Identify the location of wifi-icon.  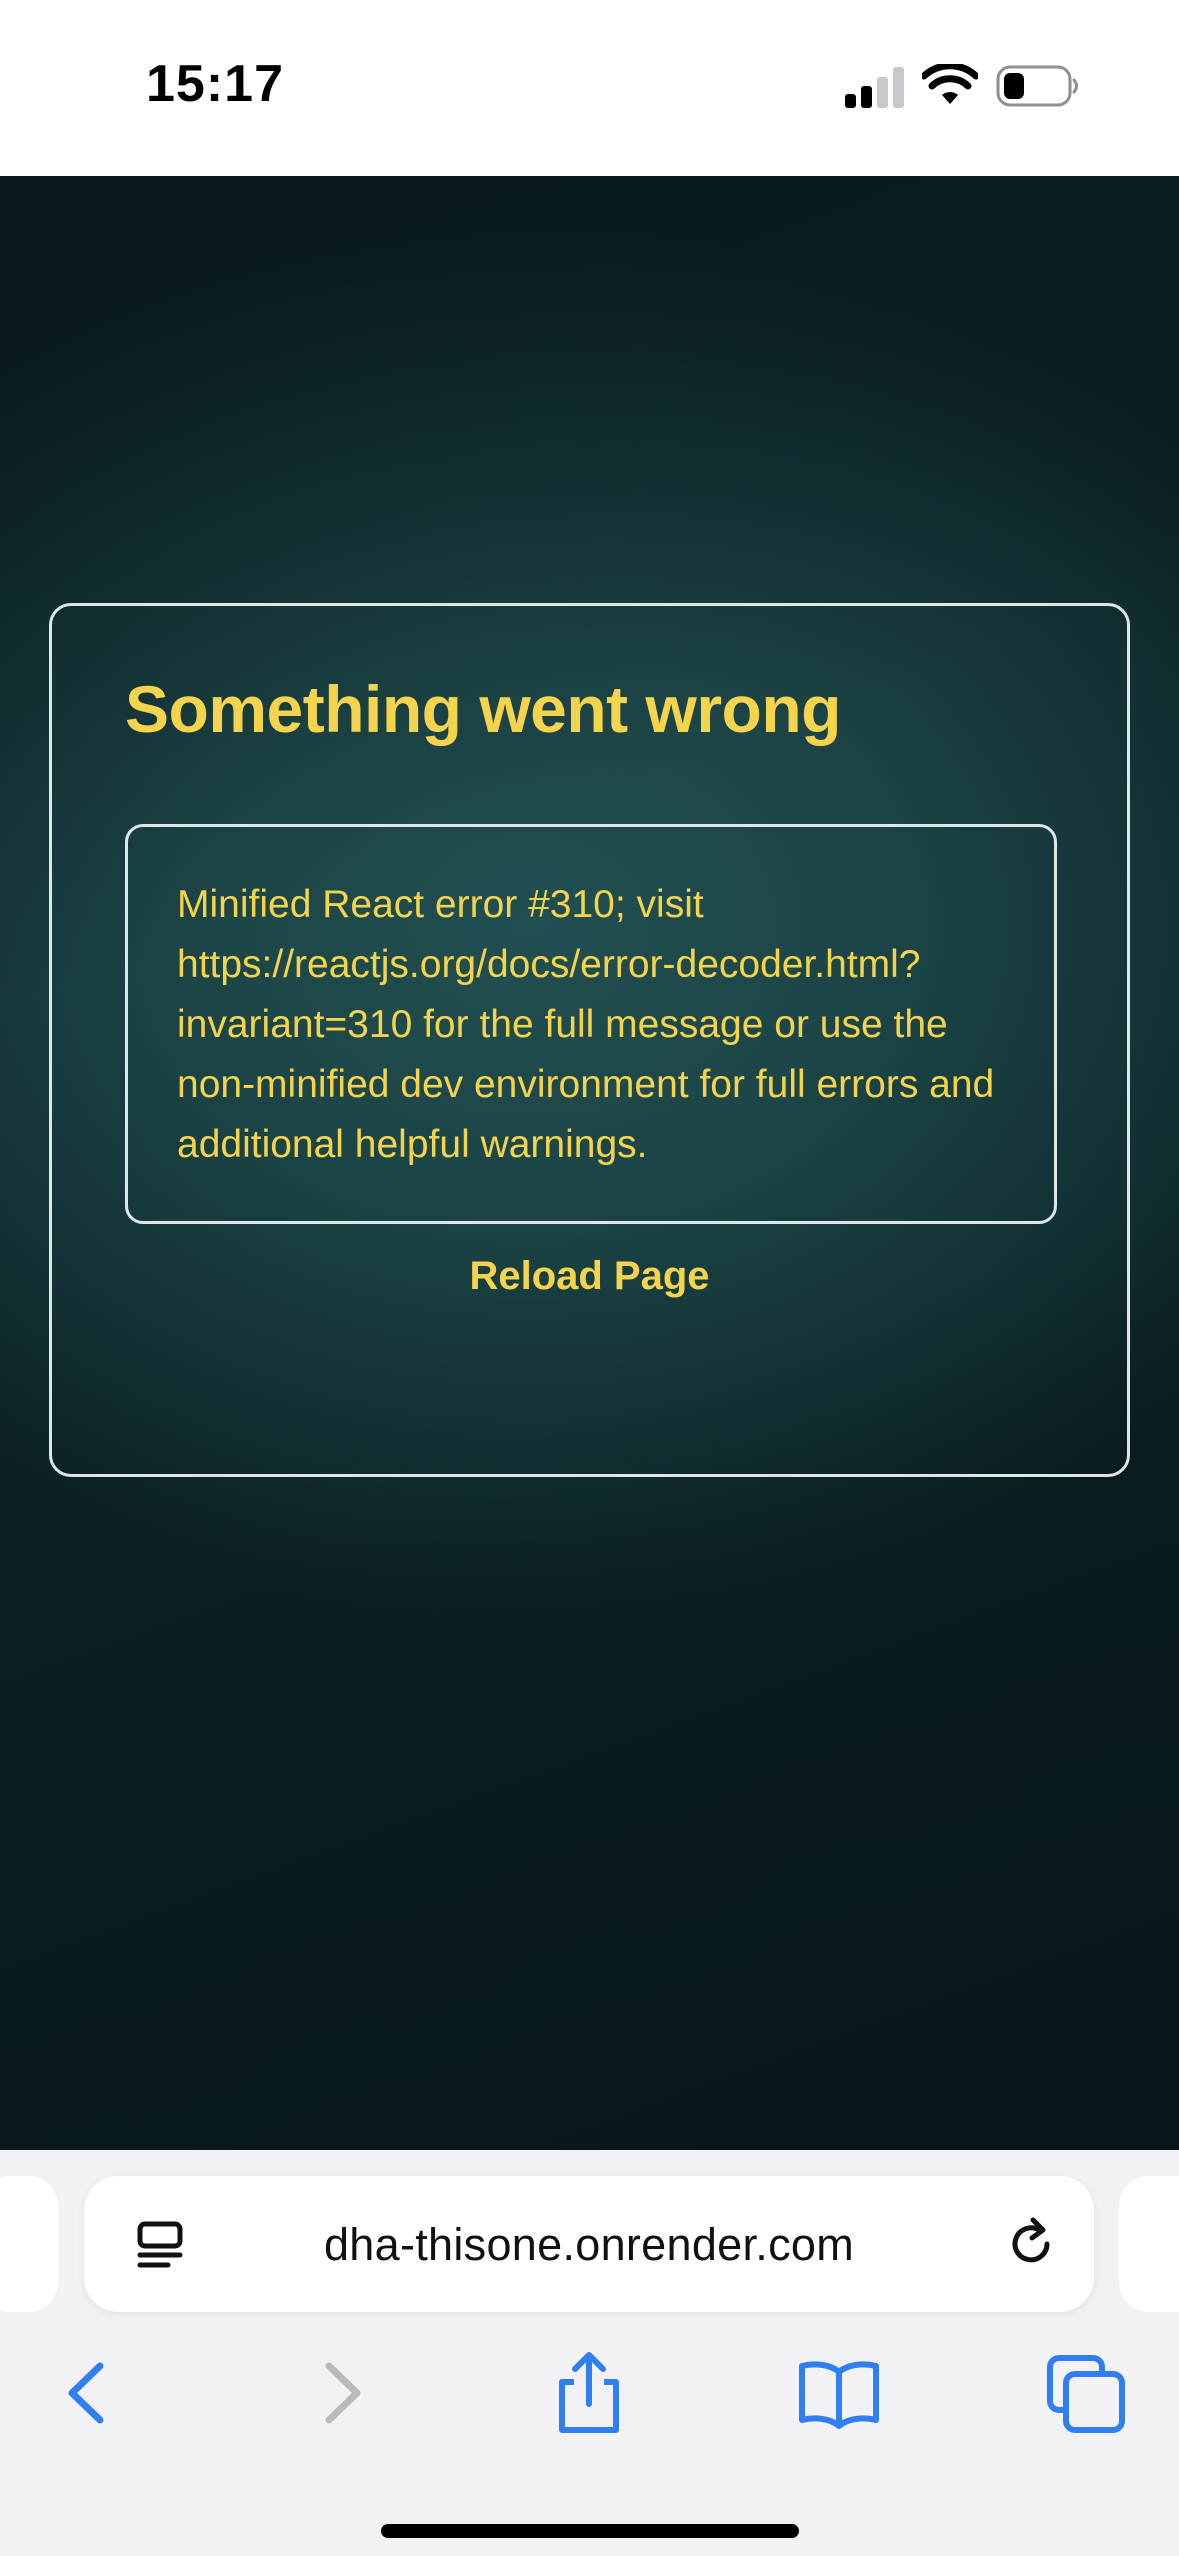
(950, 84).